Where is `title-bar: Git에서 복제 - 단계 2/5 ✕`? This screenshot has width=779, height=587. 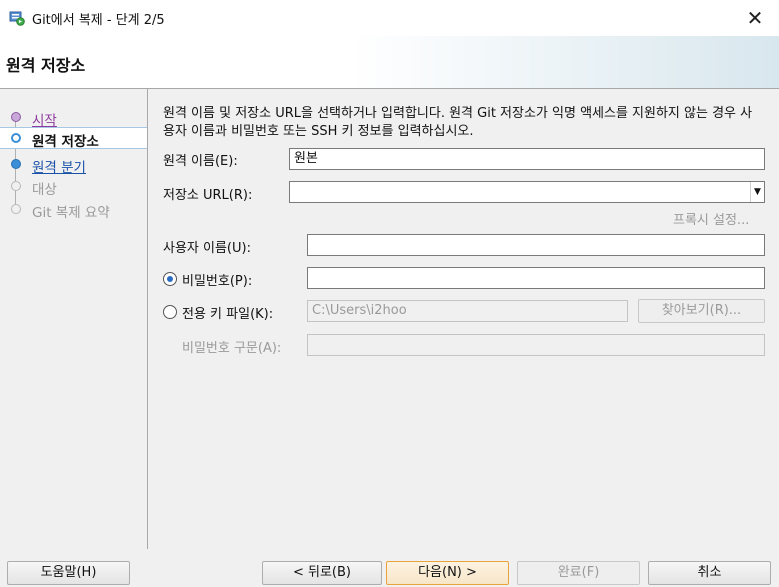
title-bar: Git에서 복제 - 단계 2/5 ✕ is located at coordinates (389, 18).